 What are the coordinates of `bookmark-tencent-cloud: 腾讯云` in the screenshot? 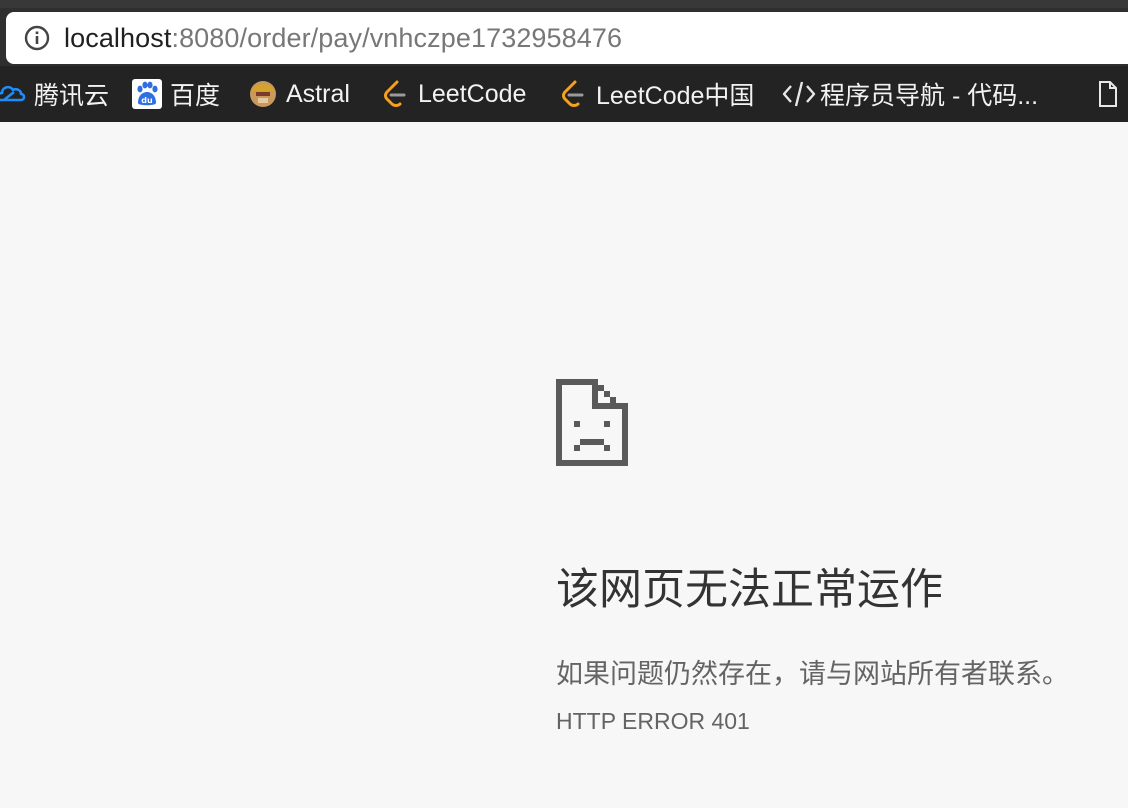 It's located at (54, 94).